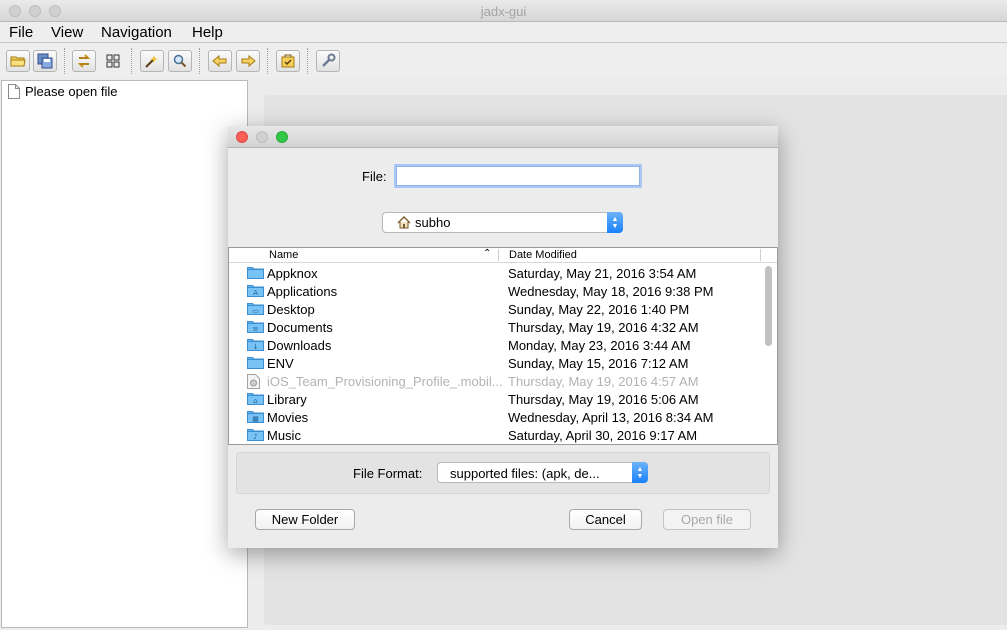 The width and height of the screenshot is (1007, 630). I want to click on file-row-date: Saturday, April 30, 2016 9:17 AM, so click(603, 435).